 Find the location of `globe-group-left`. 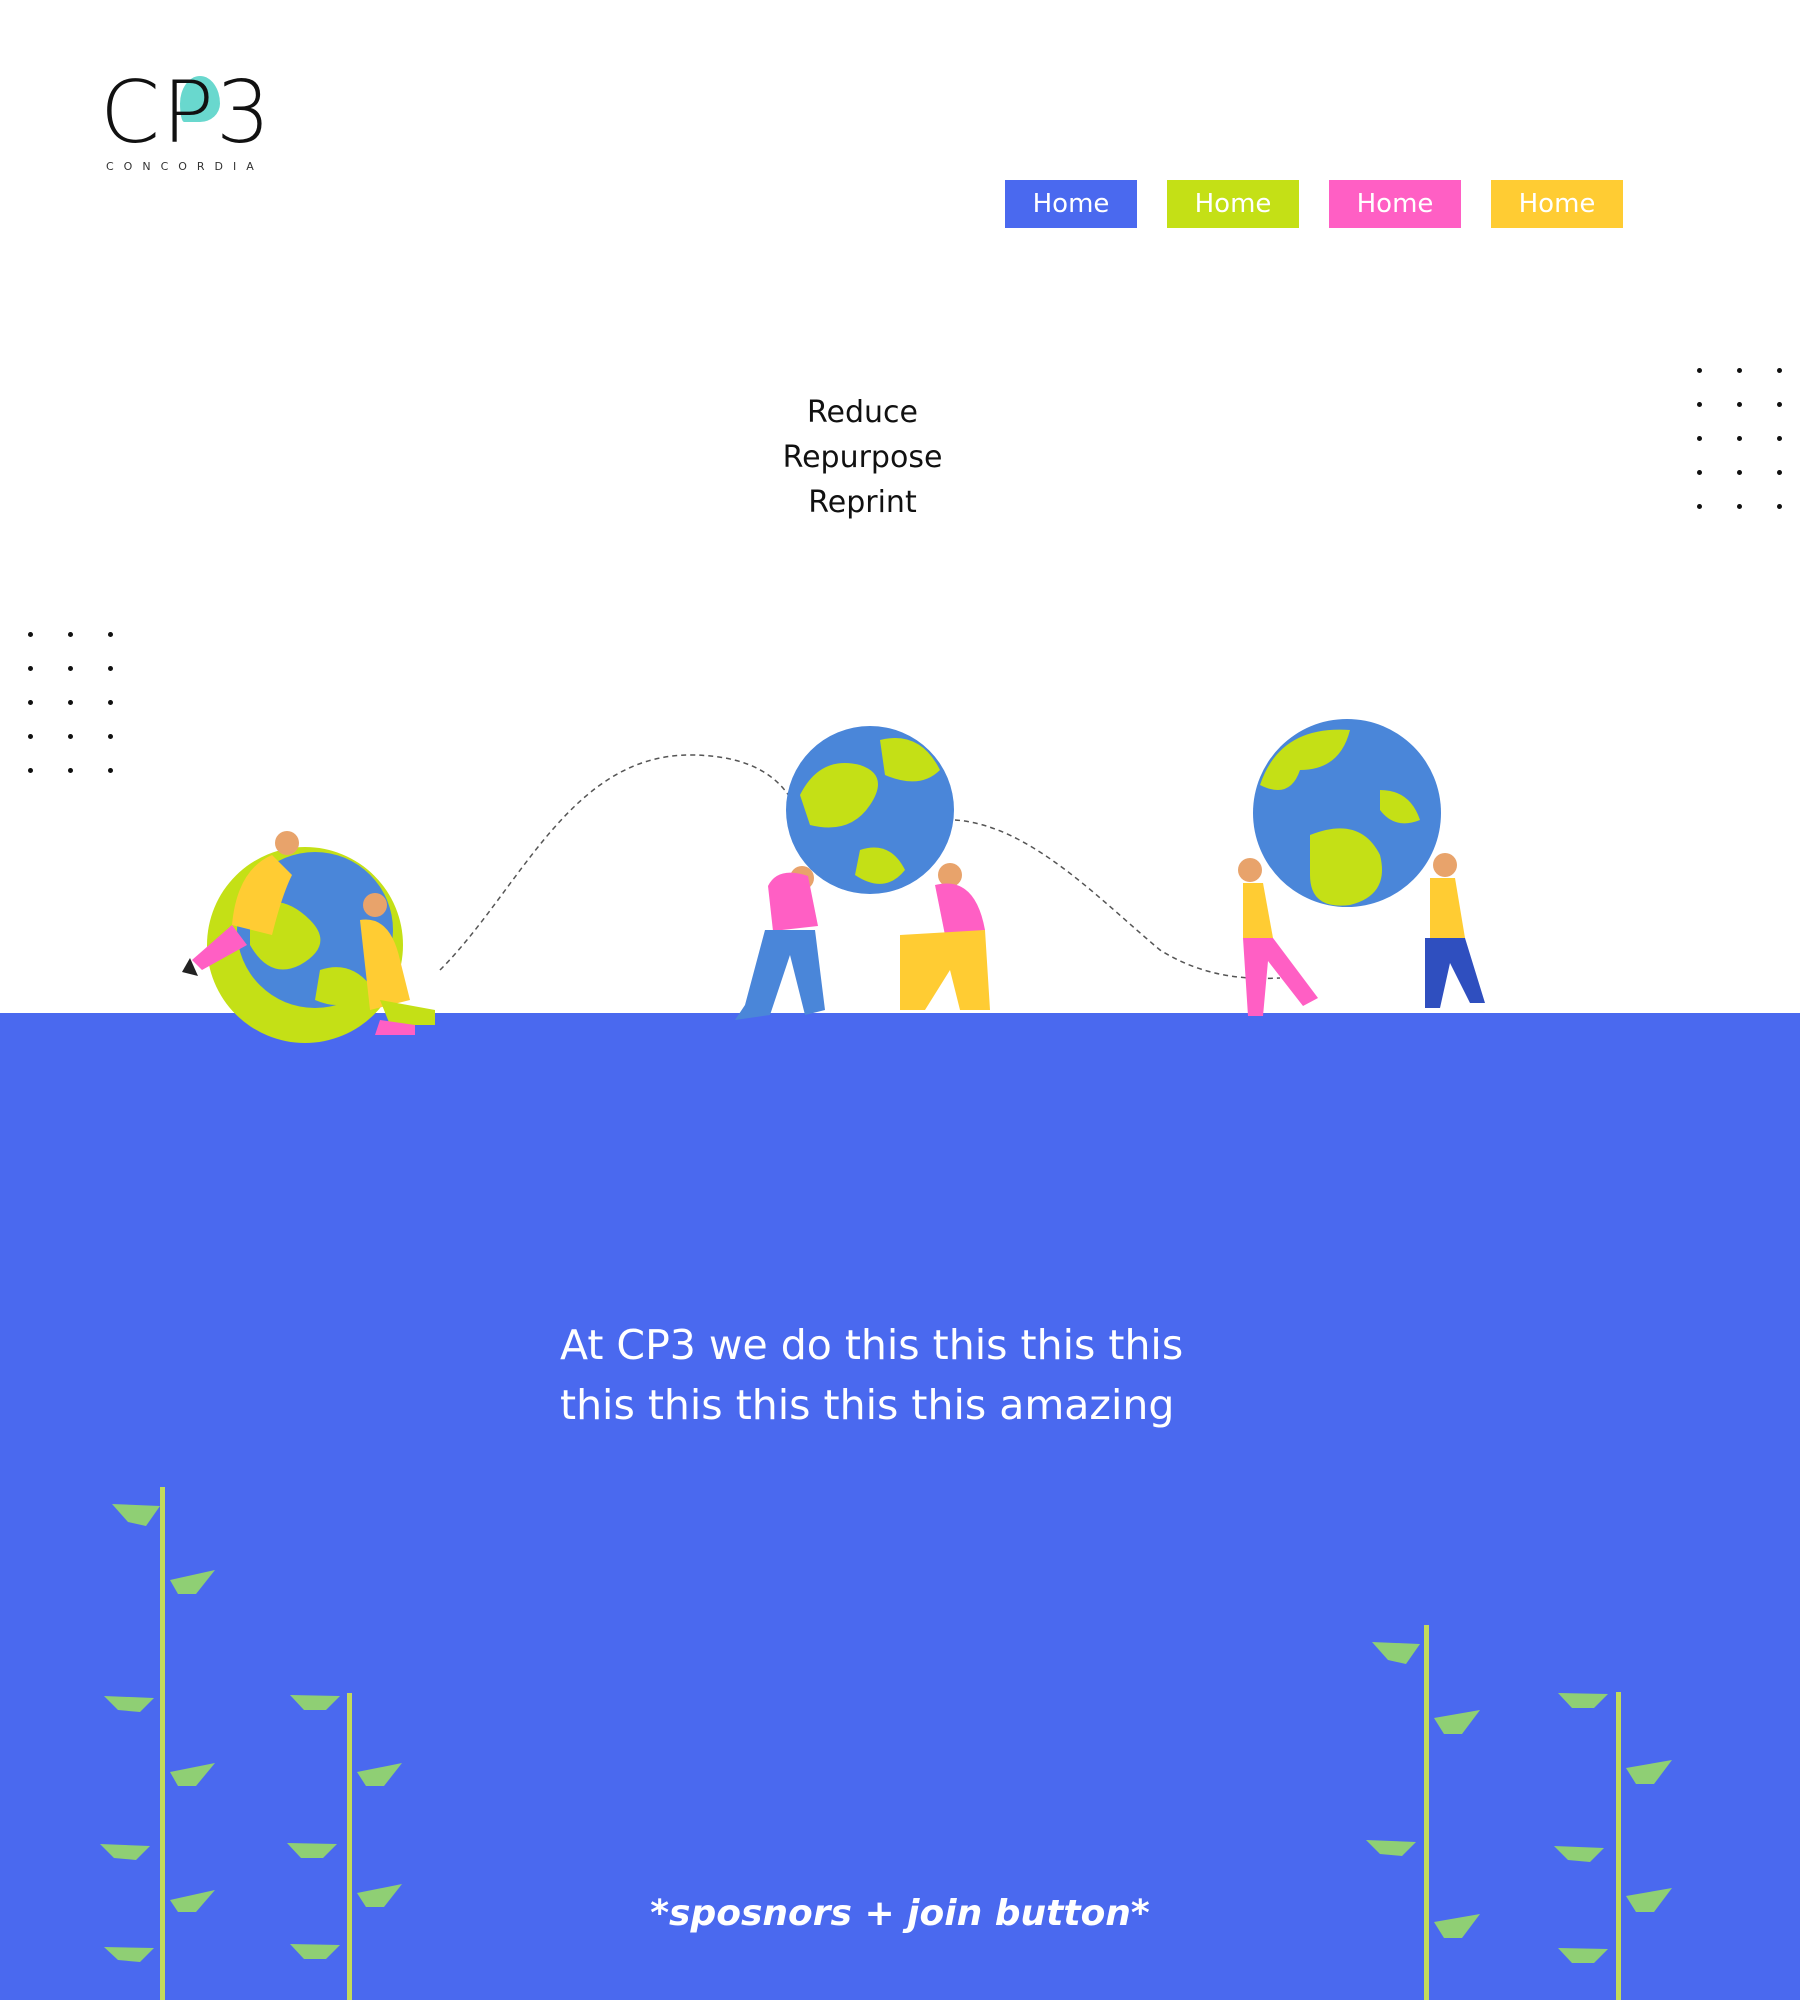

globe-group-left is located at coordinates (308, 937).